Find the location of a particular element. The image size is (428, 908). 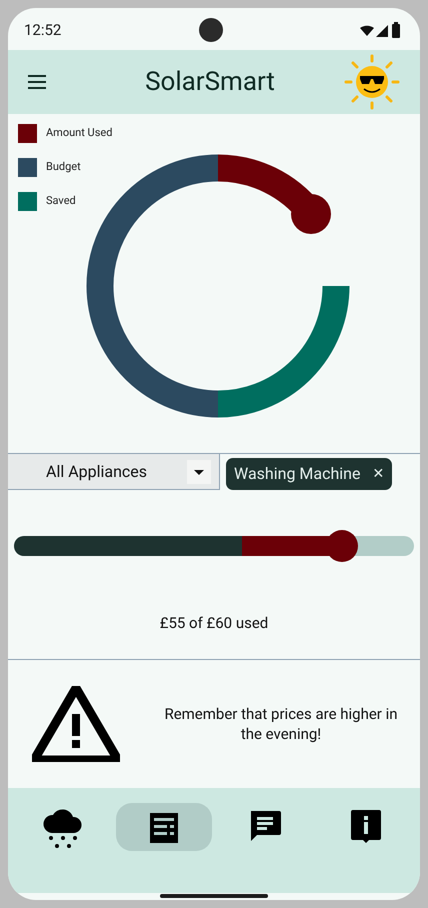

chat-icon is located at coordinates (264, 826).